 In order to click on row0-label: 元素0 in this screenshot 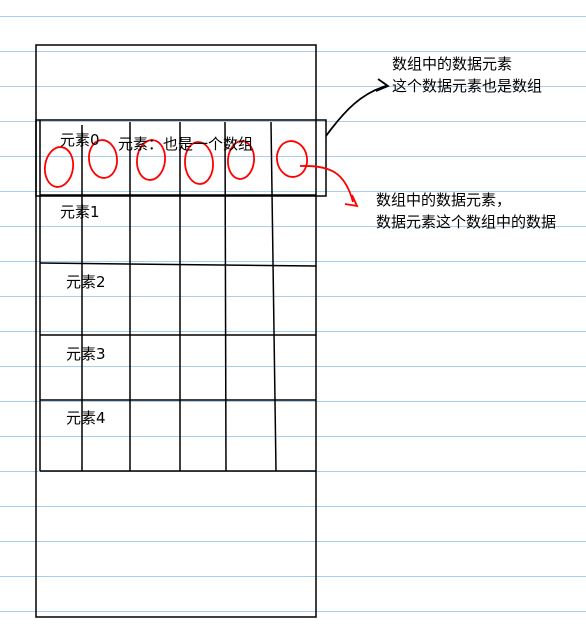, I will do `click(80, 140)`.